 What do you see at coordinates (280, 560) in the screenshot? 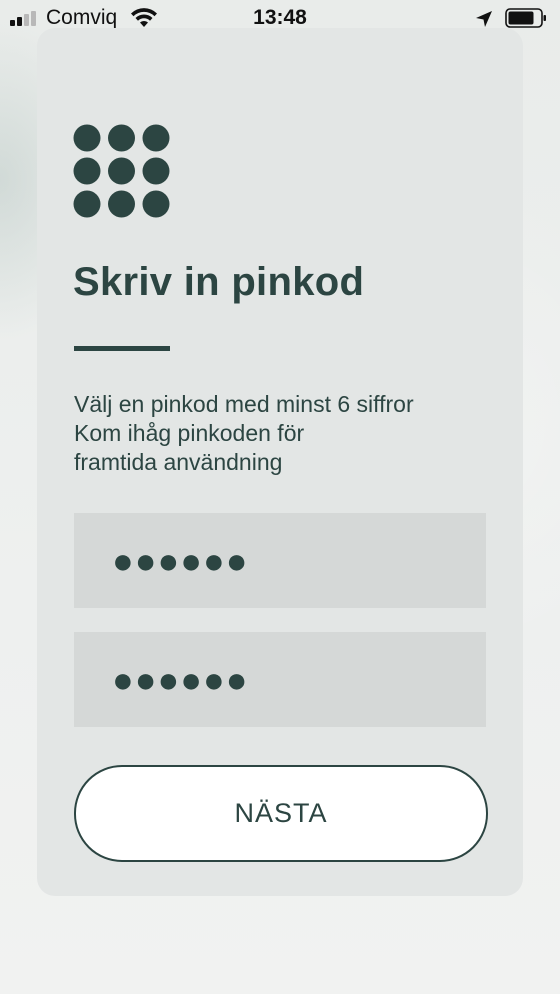
I see `pin-input: ●●●●●●` at bounding box center [280, 560].